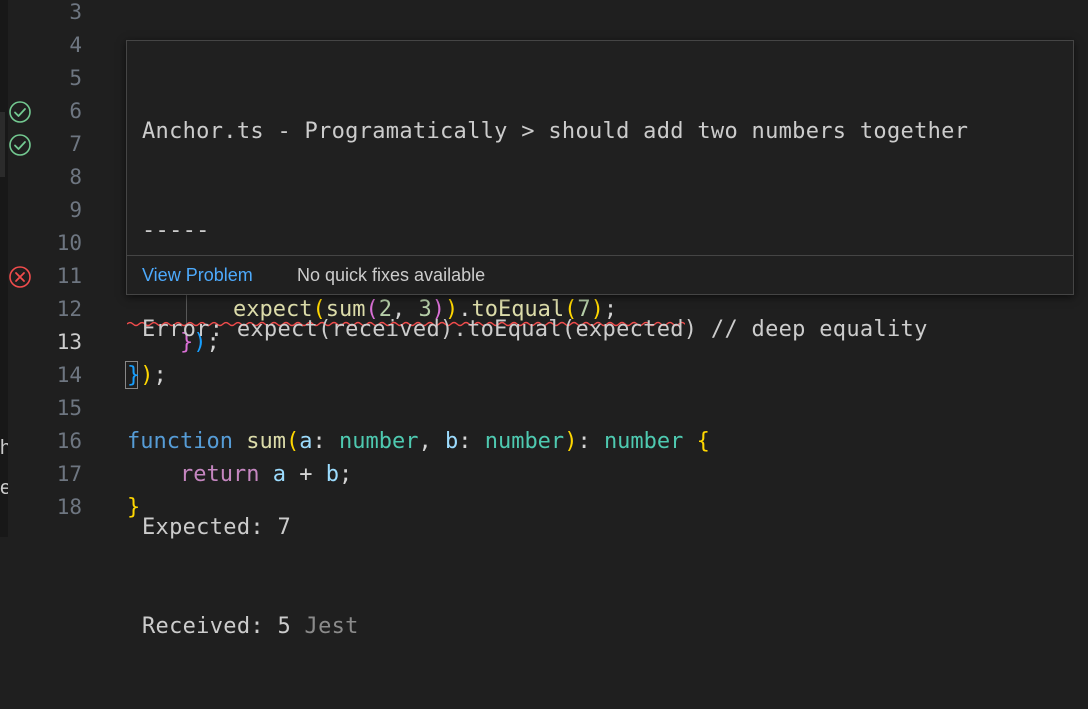 This screenshot has height=709, width=1088. What do you see at coordinates (69, 474) in the screenshot?
I see `line-number: 17` at bounding box center [69, 474].